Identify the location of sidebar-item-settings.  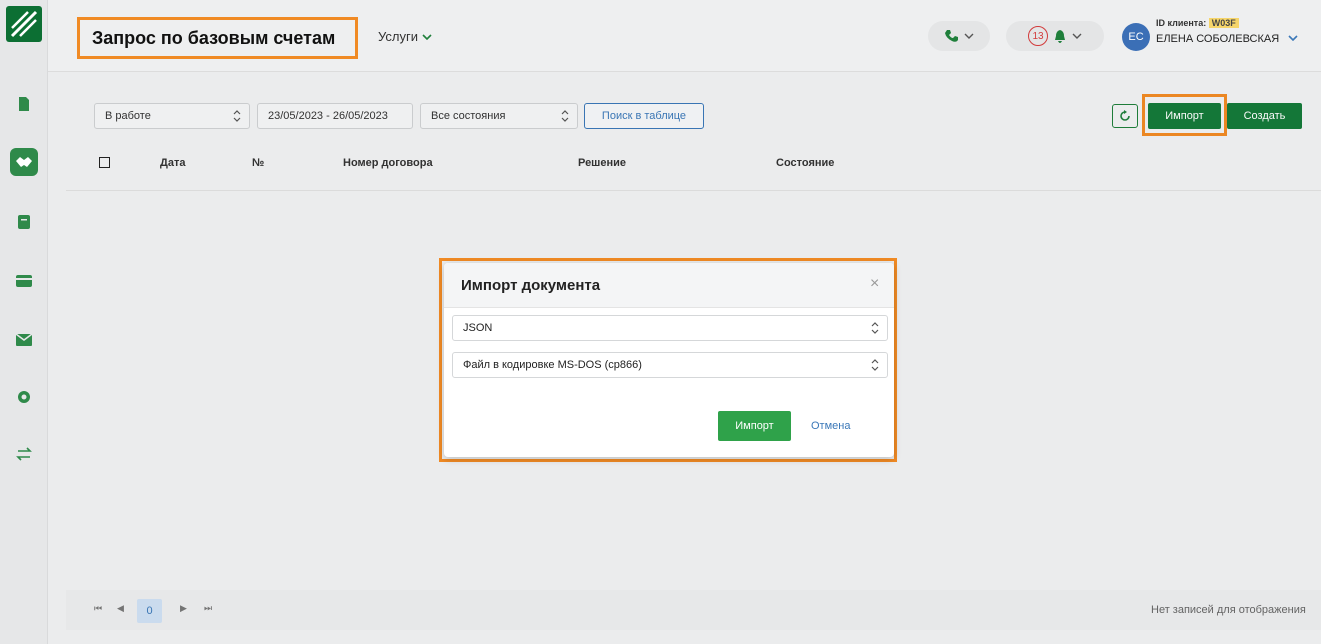
(24, 397).